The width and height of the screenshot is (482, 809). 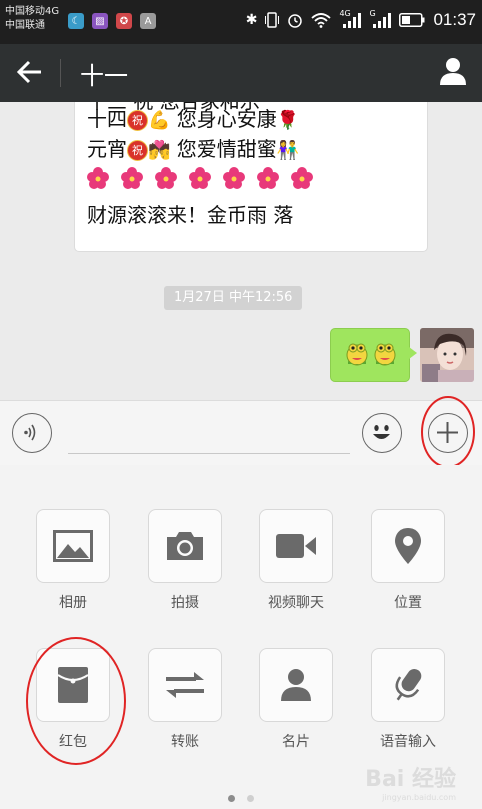 I want to click on red-envelope-icon, so click(x=73, y=685).